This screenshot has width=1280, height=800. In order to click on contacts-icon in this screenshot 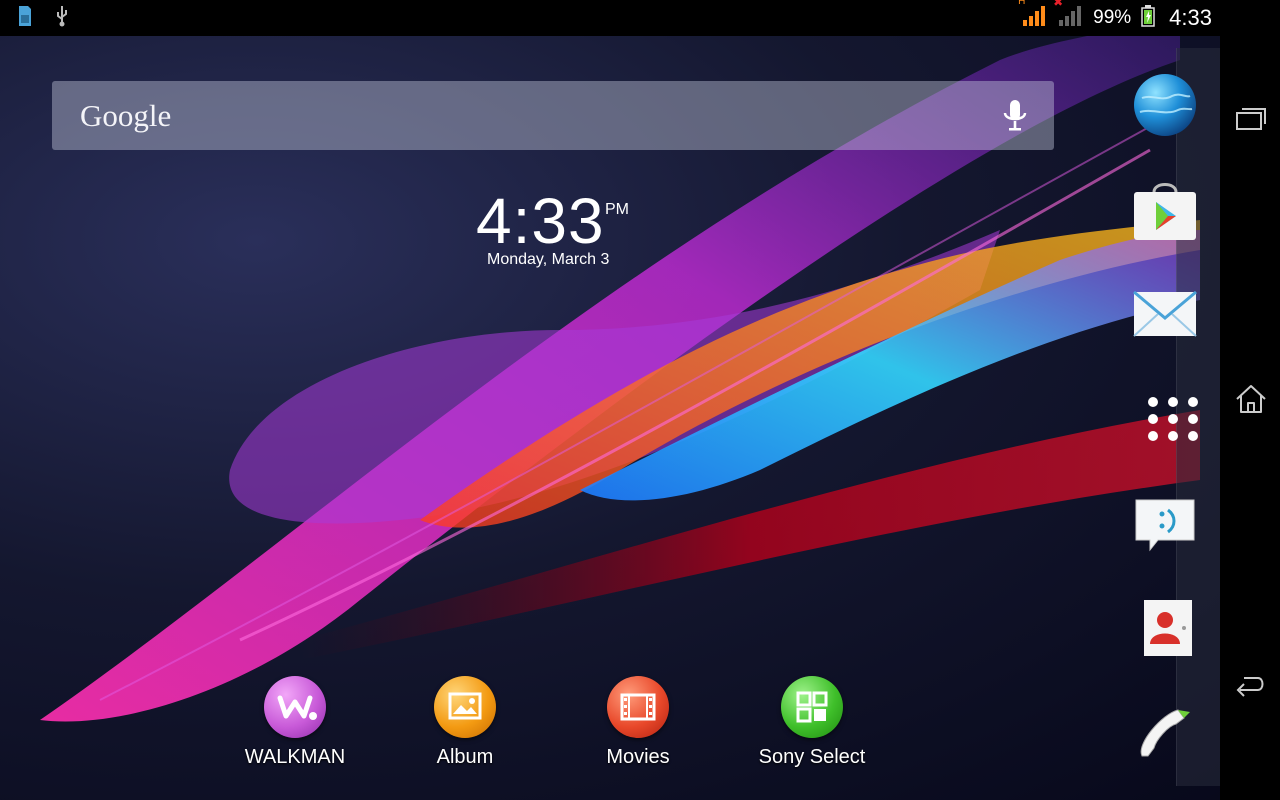, I will do `click(1165, 629)`.